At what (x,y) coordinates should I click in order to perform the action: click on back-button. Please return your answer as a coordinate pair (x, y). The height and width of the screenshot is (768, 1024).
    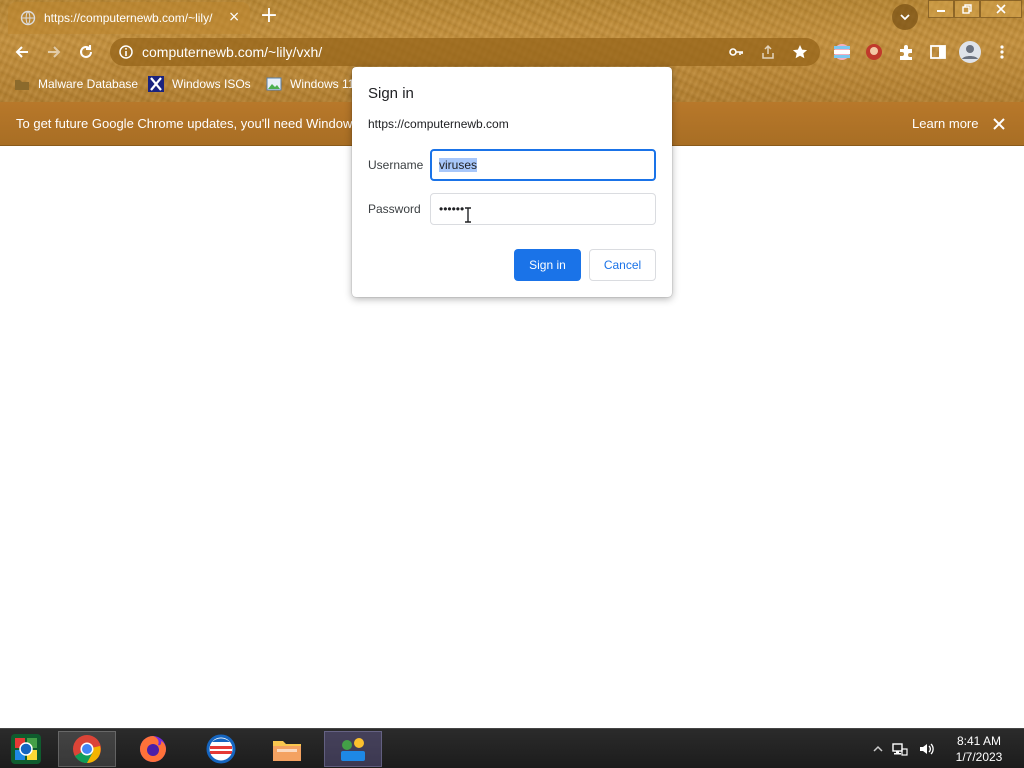
    Looking at the image, I should click on (22, 52).